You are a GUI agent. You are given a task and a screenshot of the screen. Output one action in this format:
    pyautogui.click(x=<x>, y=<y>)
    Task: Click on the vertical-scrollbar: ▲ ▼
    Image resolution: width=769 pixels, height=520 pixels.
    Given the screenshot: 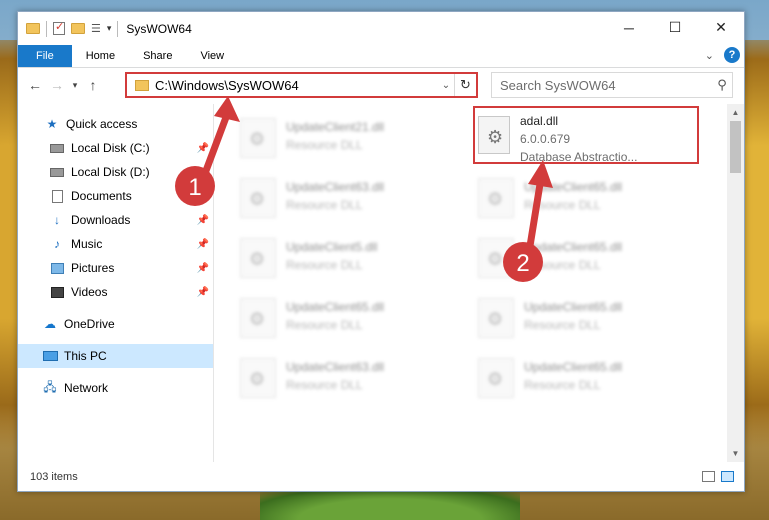 What is the action you would take?
    pyautogui.click(x=735, y=283)
    